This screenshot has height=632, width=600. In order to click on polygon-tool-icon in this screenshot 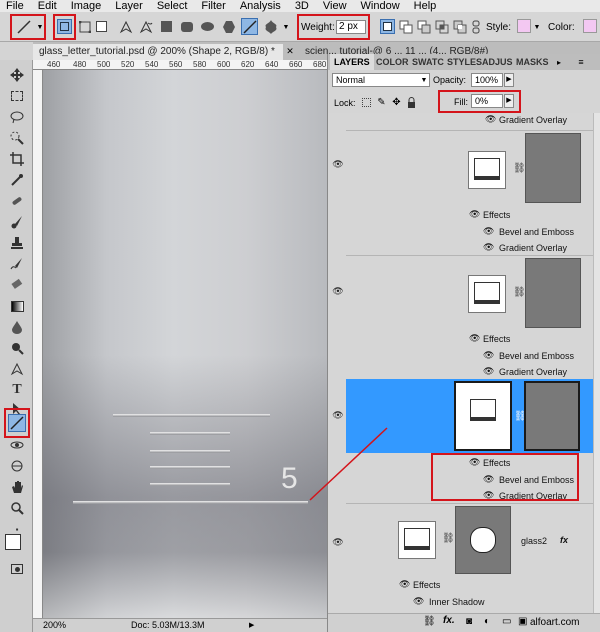, I will do `click(228, 26)`.